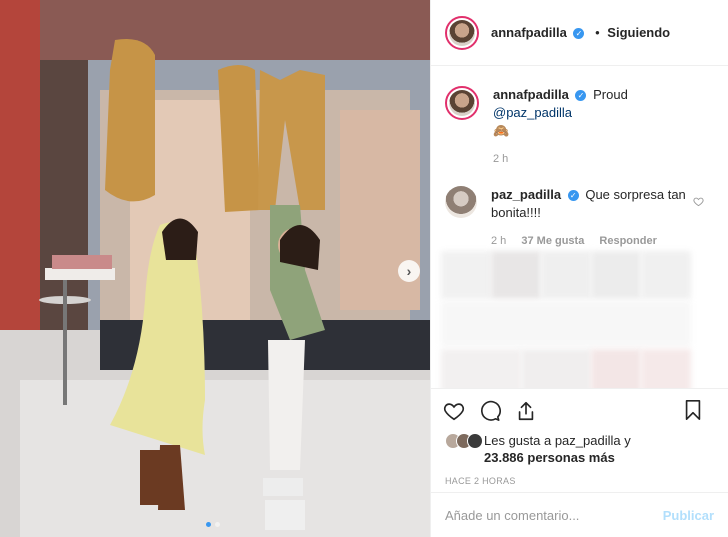 The width and height of the screenshot is (728, 537). What do you see at coordinates (579, 127) in the screenshot?
I see `caption-comment: annafpadilla ✓ Proud @paz_padilla 🙈 2 h` at bounding box center [579, 127].